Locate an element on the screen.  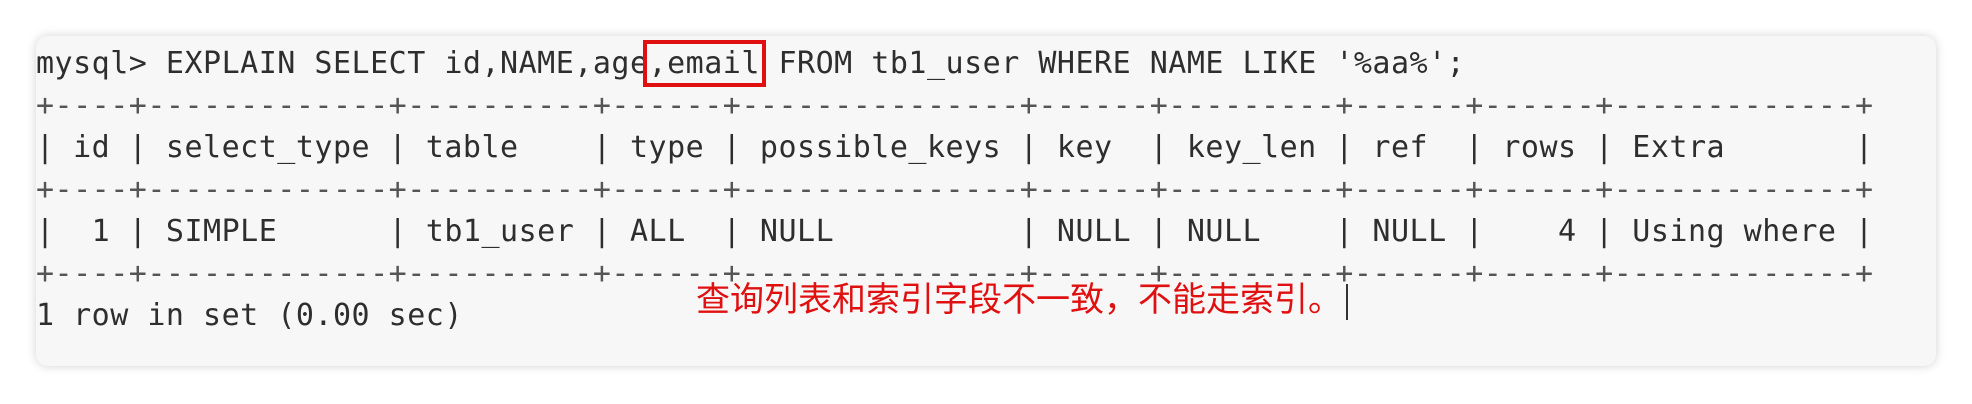
red-annotation: 查询列表和索引字段不一致，不能走索引。 is located at coordinates (1022, 300).